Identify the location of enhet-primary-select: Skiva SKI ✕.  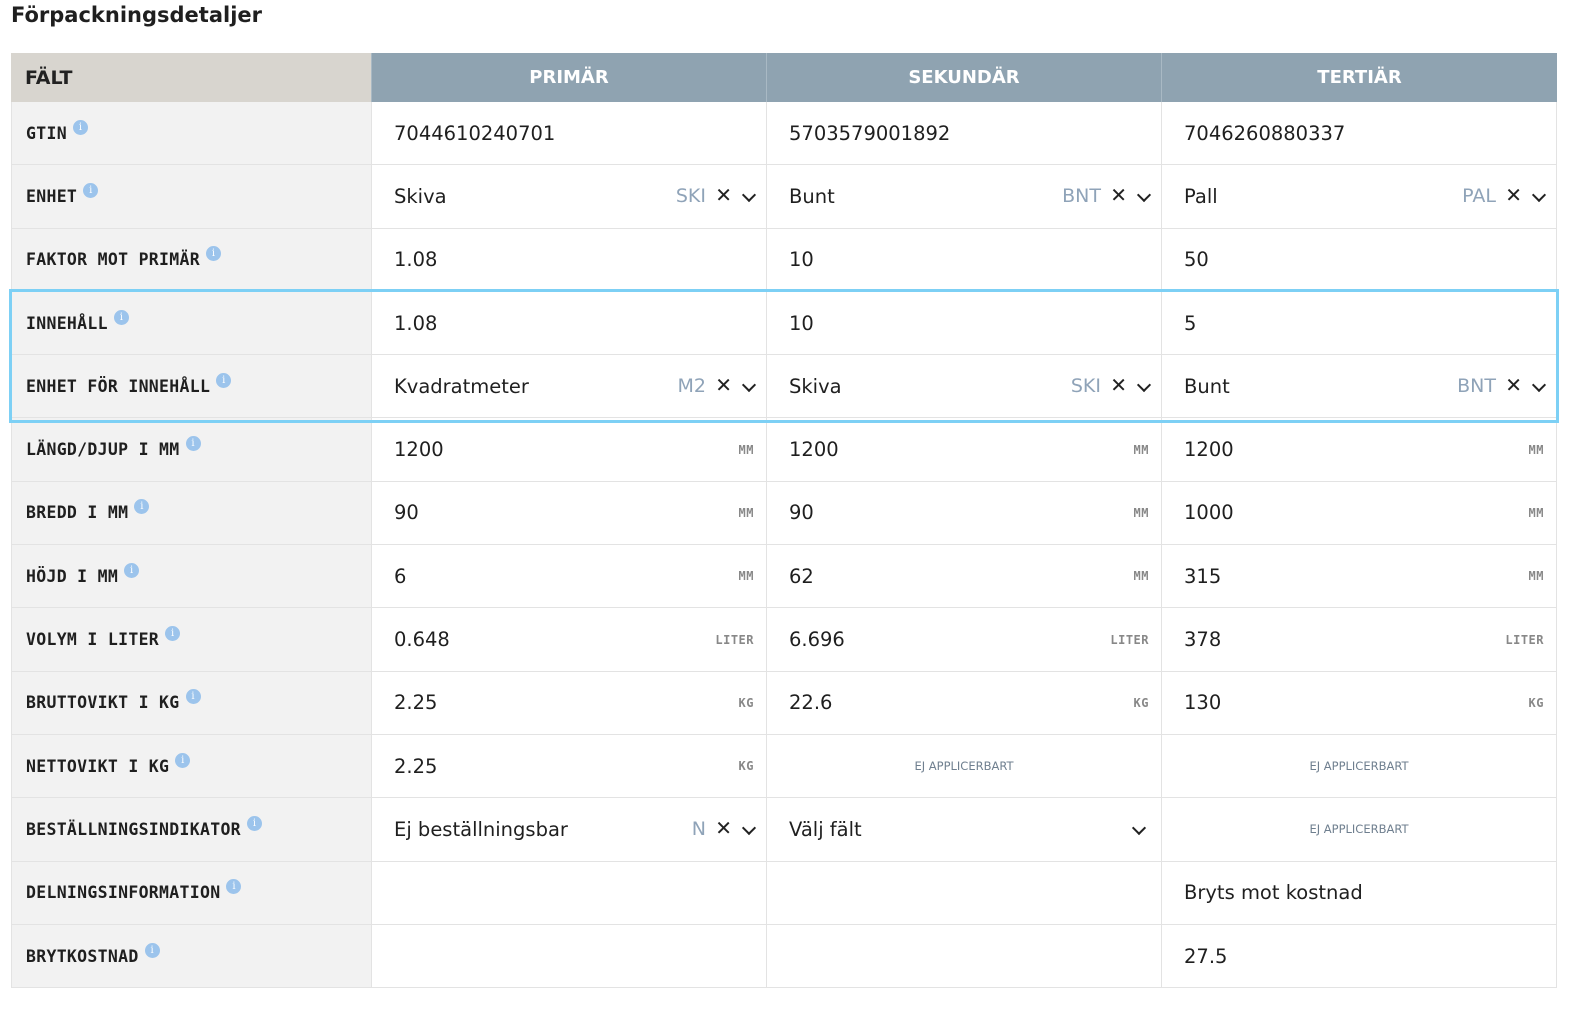
(569, 197).